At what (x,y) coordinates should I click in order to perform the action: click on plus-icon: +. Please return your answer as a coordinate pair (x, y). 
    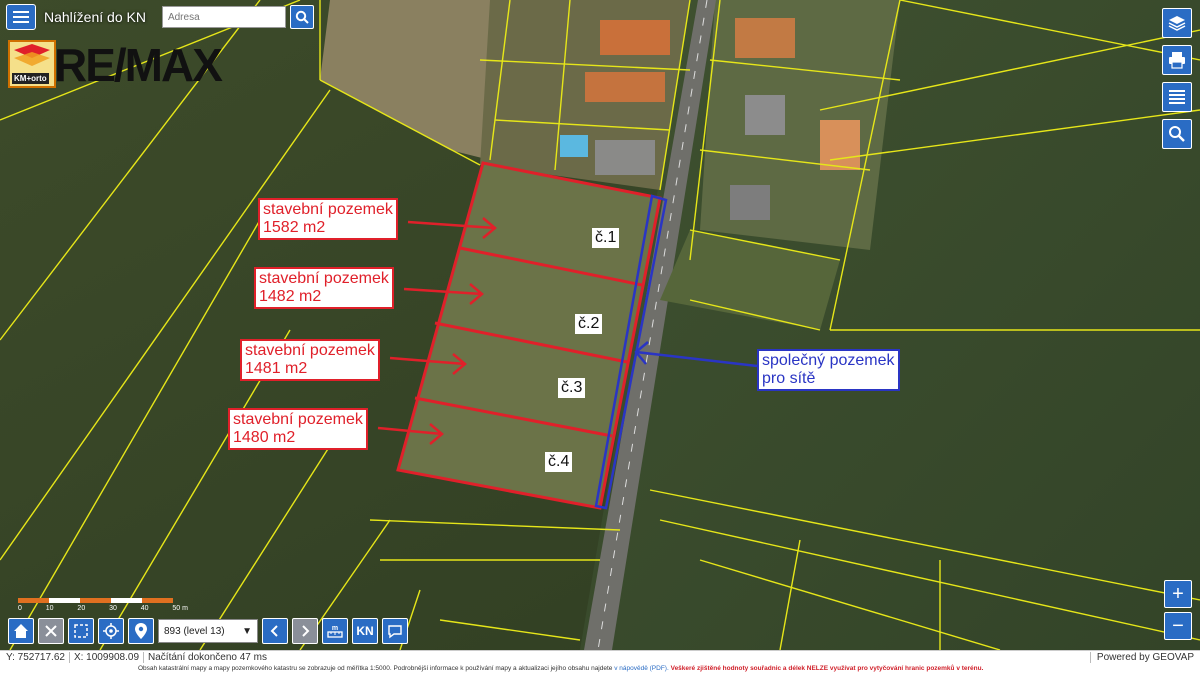
    Looking at the image, I should click on (1178, 593).